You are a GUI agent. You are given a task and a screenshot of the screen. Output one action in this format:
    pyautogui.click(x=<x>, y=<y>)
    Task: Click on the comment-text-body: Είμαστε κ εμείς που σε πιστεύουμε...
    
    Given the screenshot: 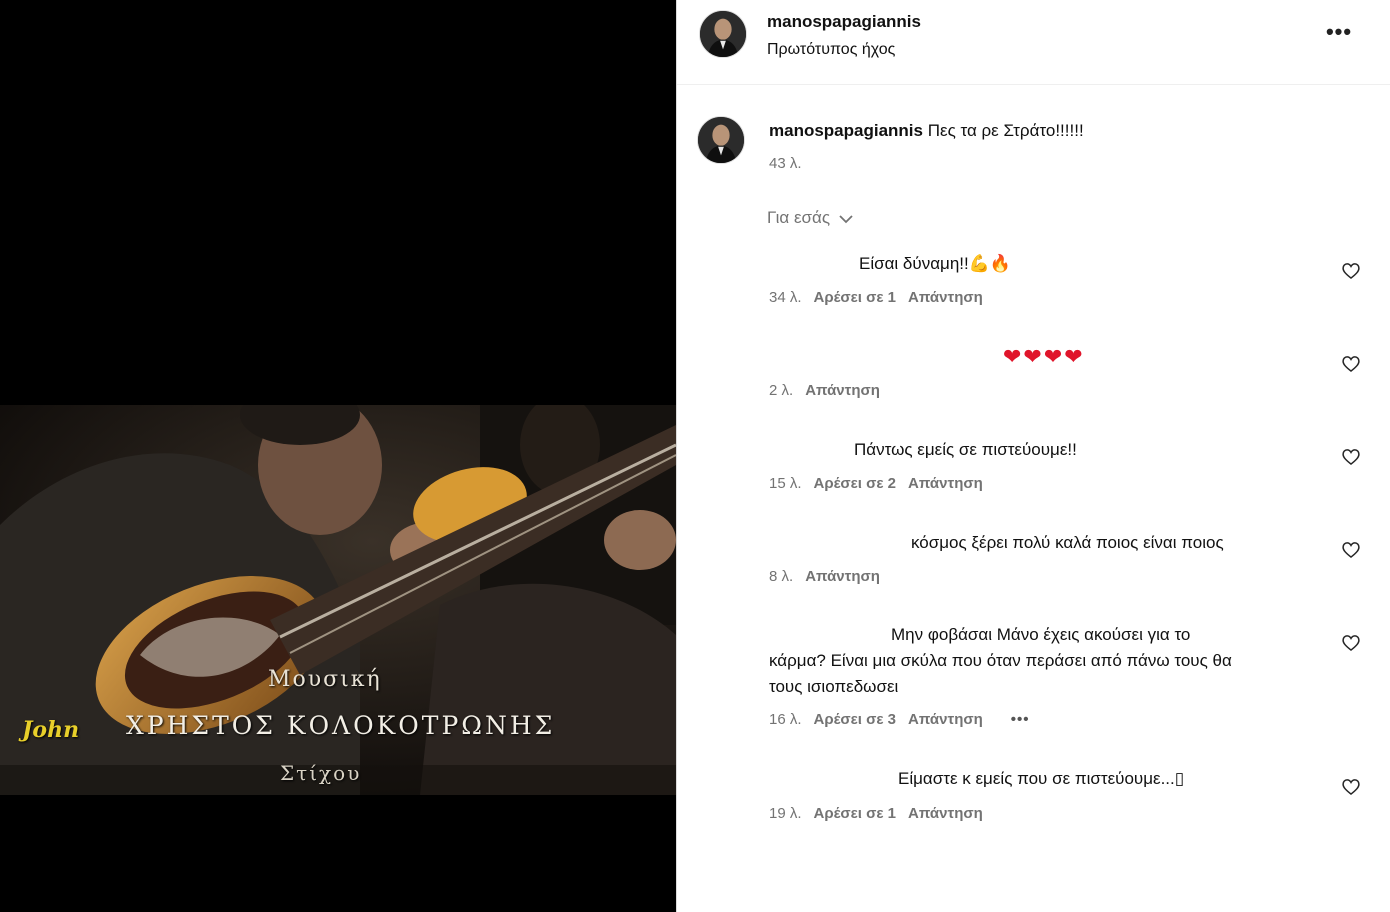 What is the action you would take?
    pyautogui.click(x=1036, y=778)
    